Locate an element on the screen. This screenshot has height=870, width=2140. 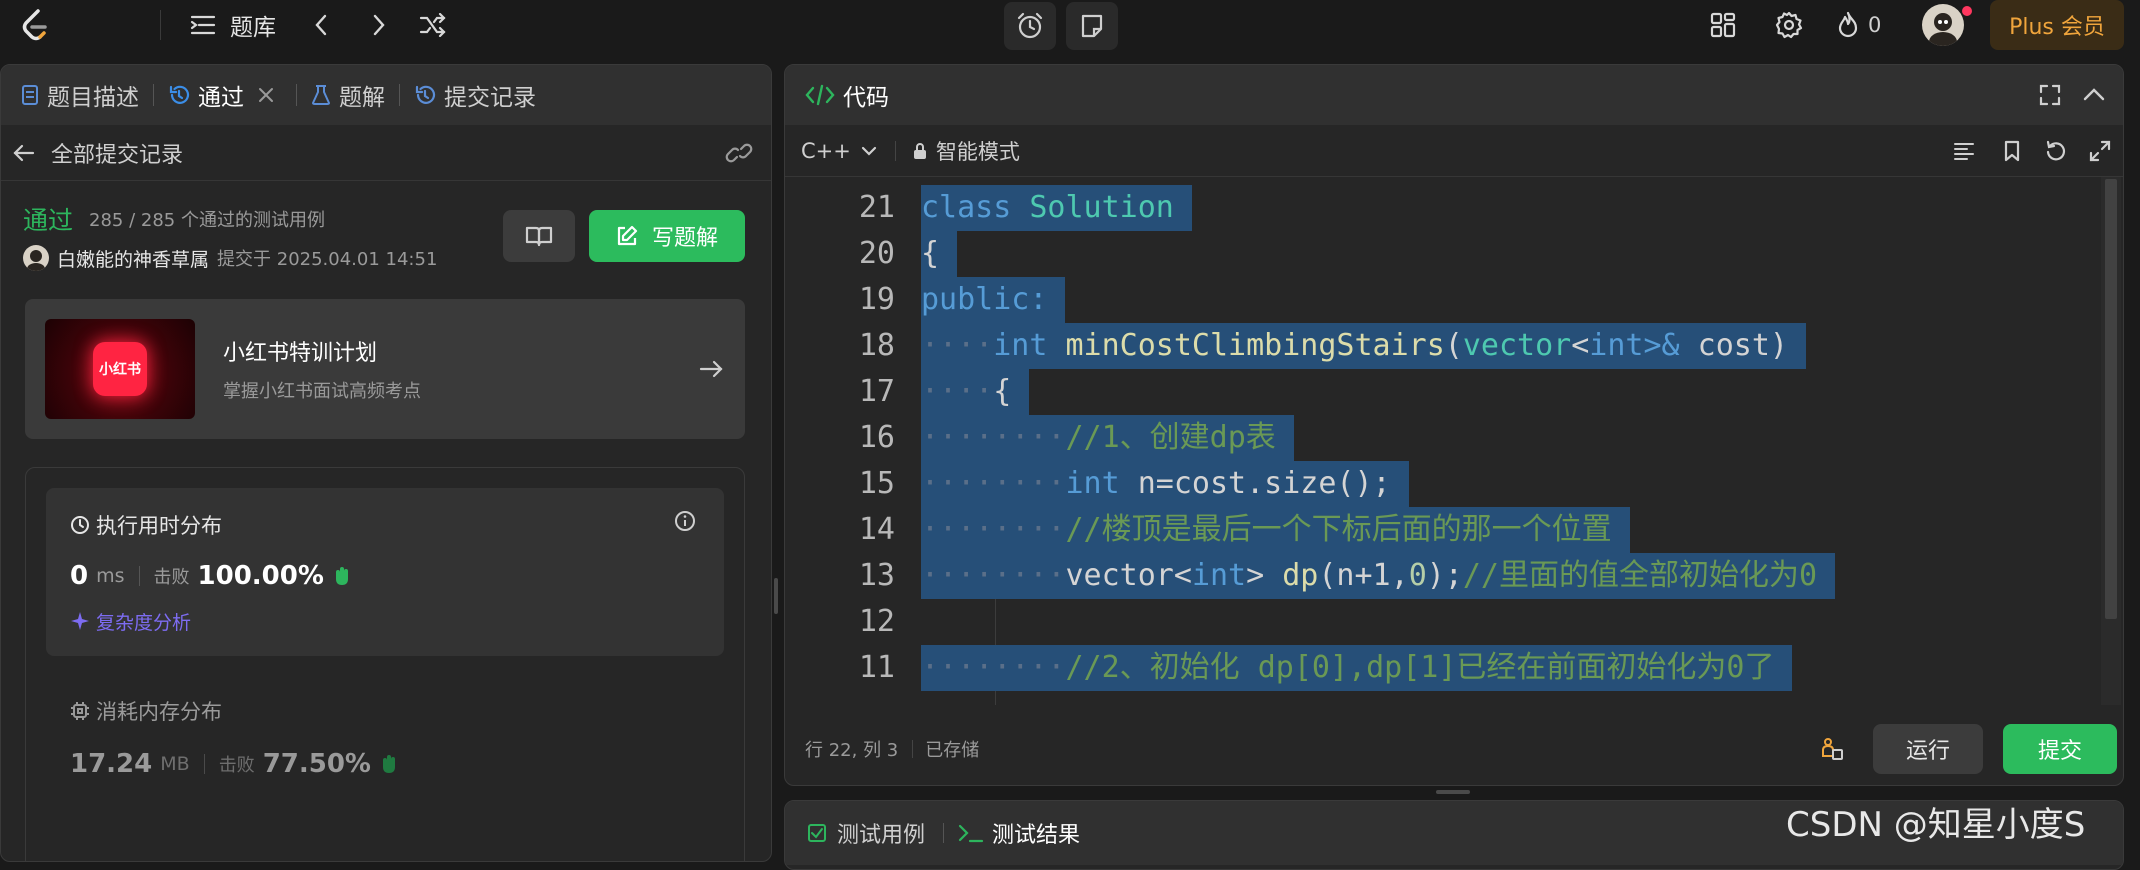
arrow-right-icon is located at coordinates (711, 369).